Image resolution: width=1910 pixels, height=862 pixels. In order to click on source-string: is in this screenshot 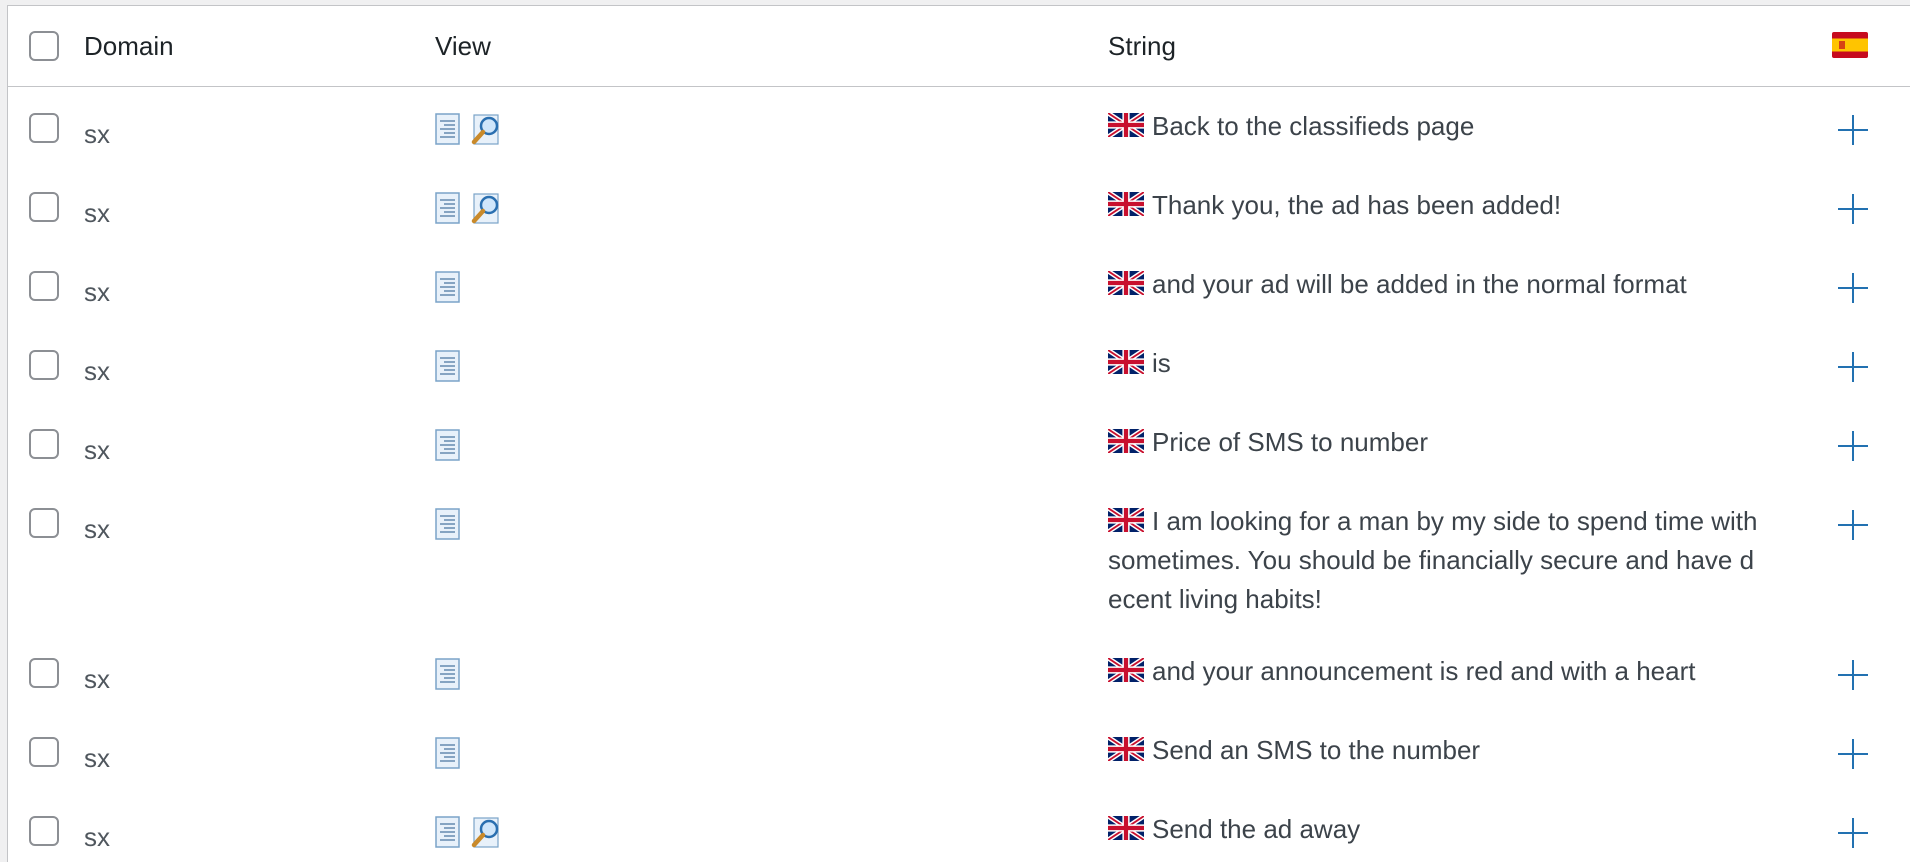, I will do `click(1161, 363)`.